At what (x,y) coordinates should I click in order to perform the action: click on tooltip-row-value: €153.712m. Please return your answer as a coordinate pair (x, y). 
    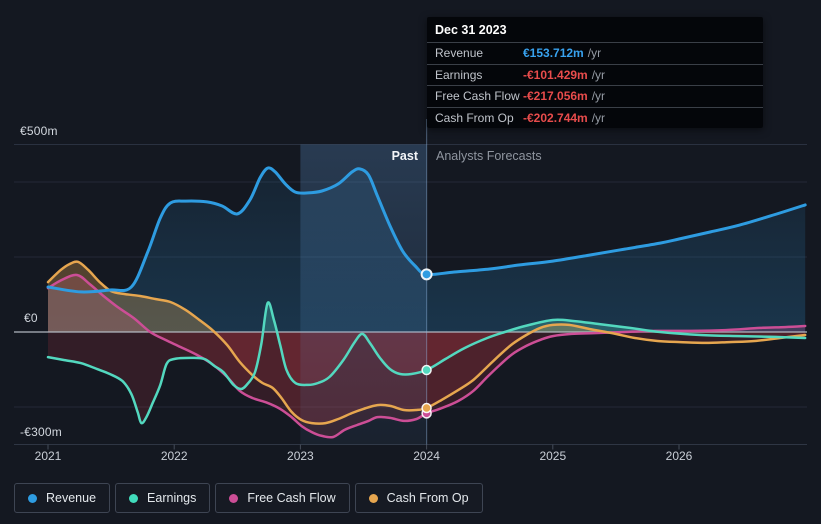
    Looking at the image, I should click on (553, 53).